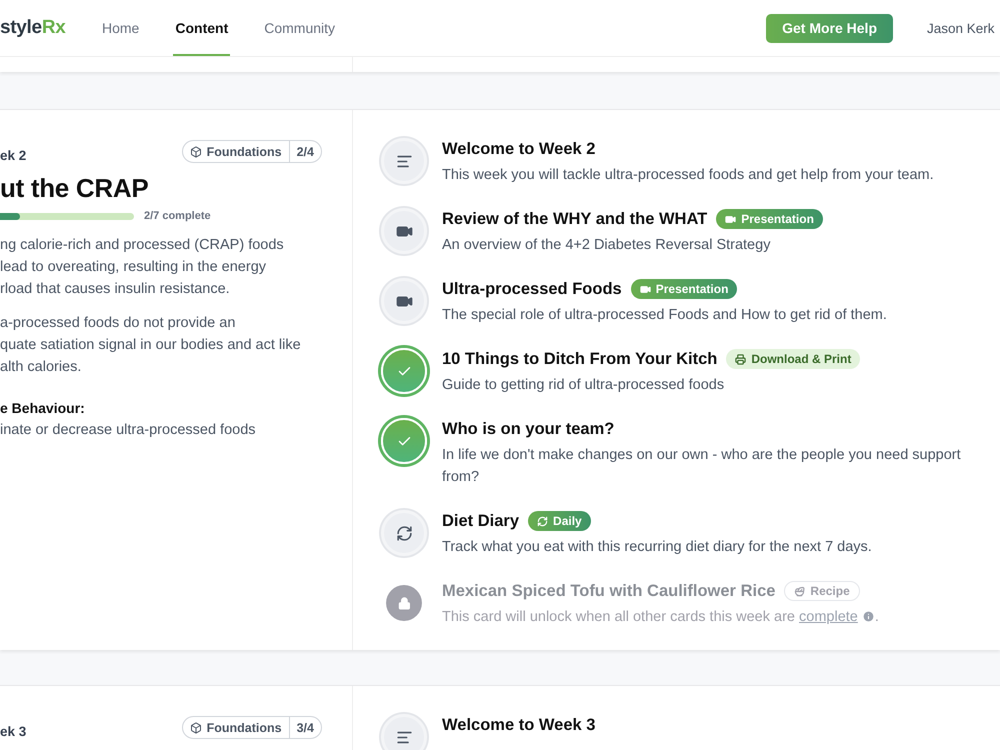 This screenshot has height=750, width=1000. I want to click on description-line: ng calorie-rich and processed (CRAP) foods, so click(142, 245).